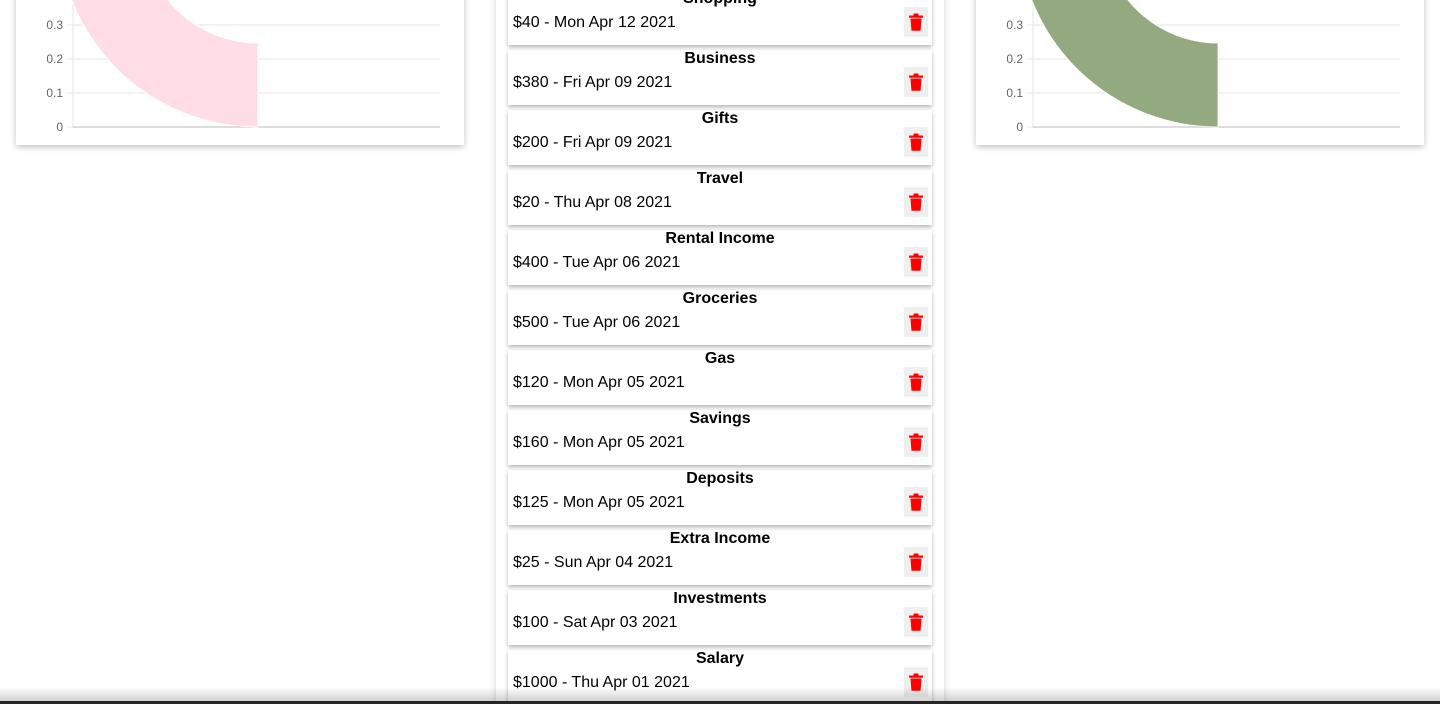 The width and height of the screenshot is (1440, 704). Describe the element at coordinates (720, 617) in the screenshot. I see `transaction-card: Investments $100 - Sat Apr 03 2021` at that location.